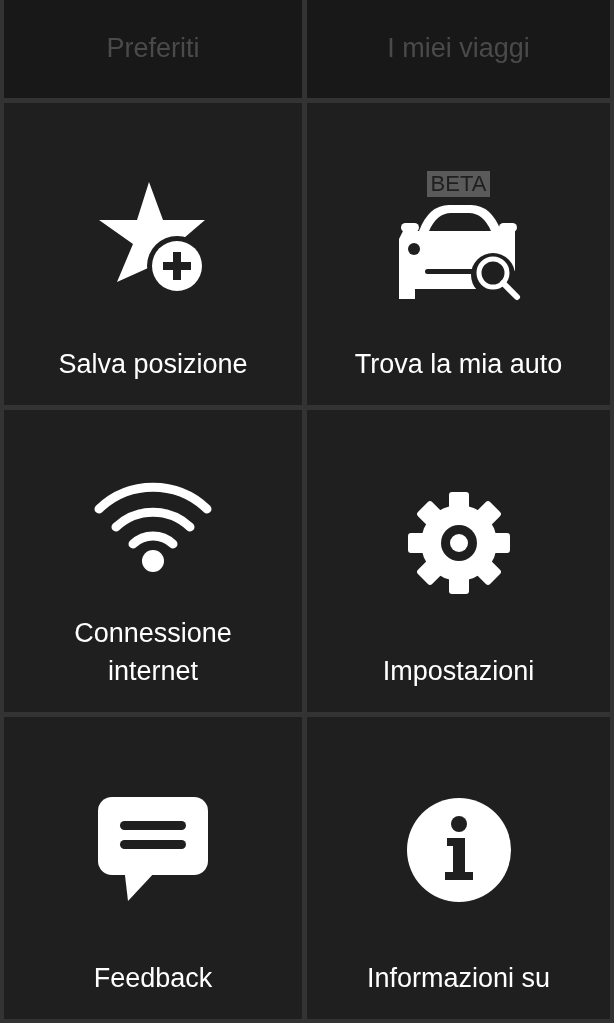 The image size is (614, 1023). I want to click on menu-tile: Salva posizione, so click(153, 254).